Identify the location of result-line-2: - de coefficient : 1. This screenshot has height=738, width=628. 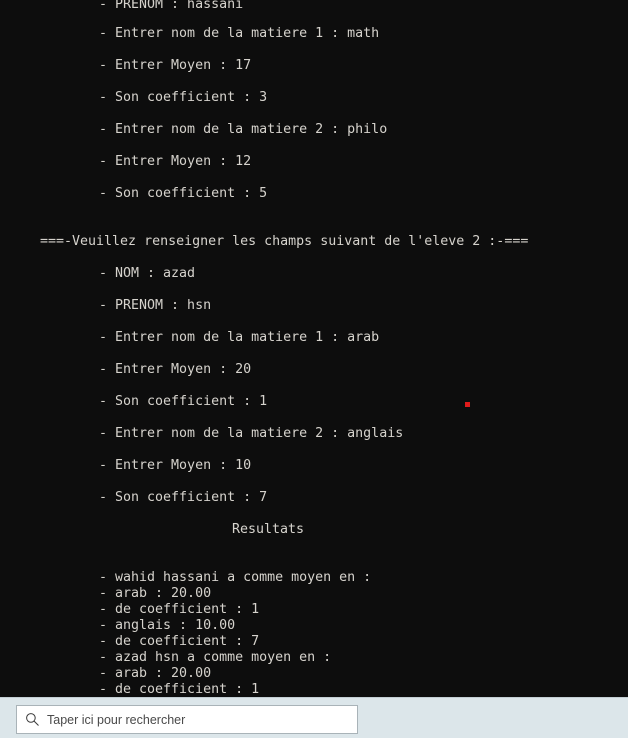
(179, 609).